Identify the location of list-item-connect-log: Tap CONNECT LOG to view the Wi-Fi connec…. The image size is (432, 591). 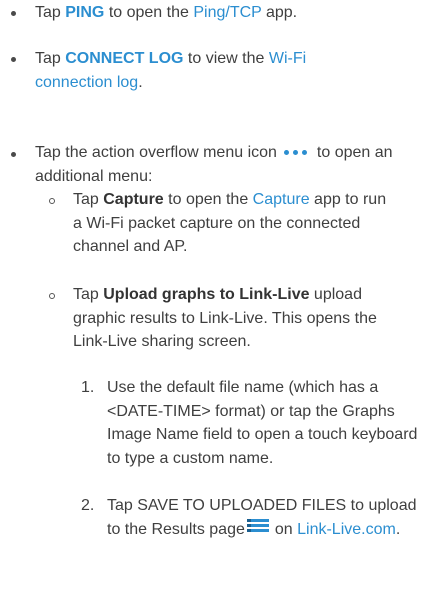
(171, 70).